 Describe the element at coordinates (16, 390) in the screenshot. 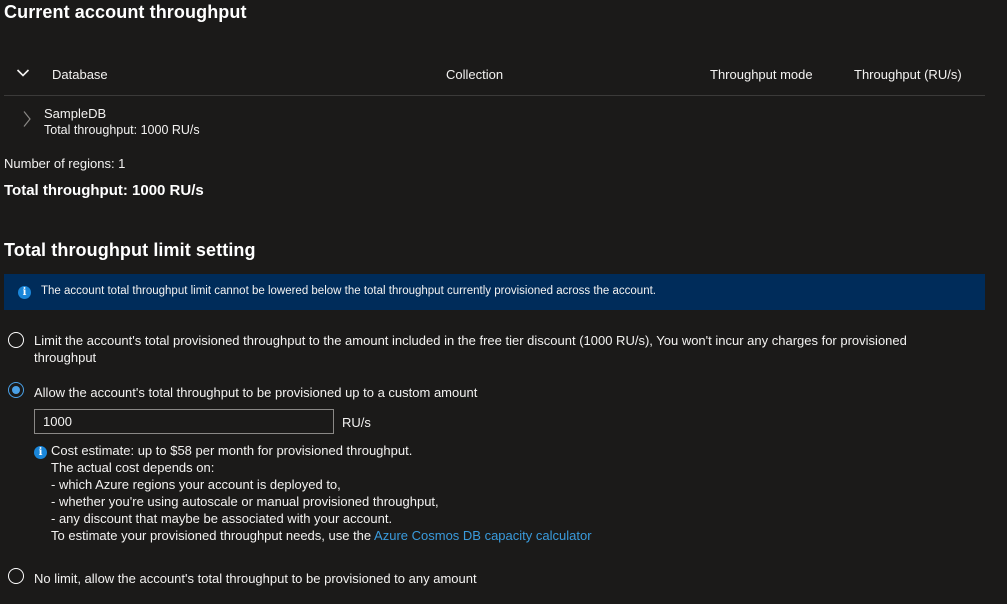

I see `radio-custom-amount` at that location.